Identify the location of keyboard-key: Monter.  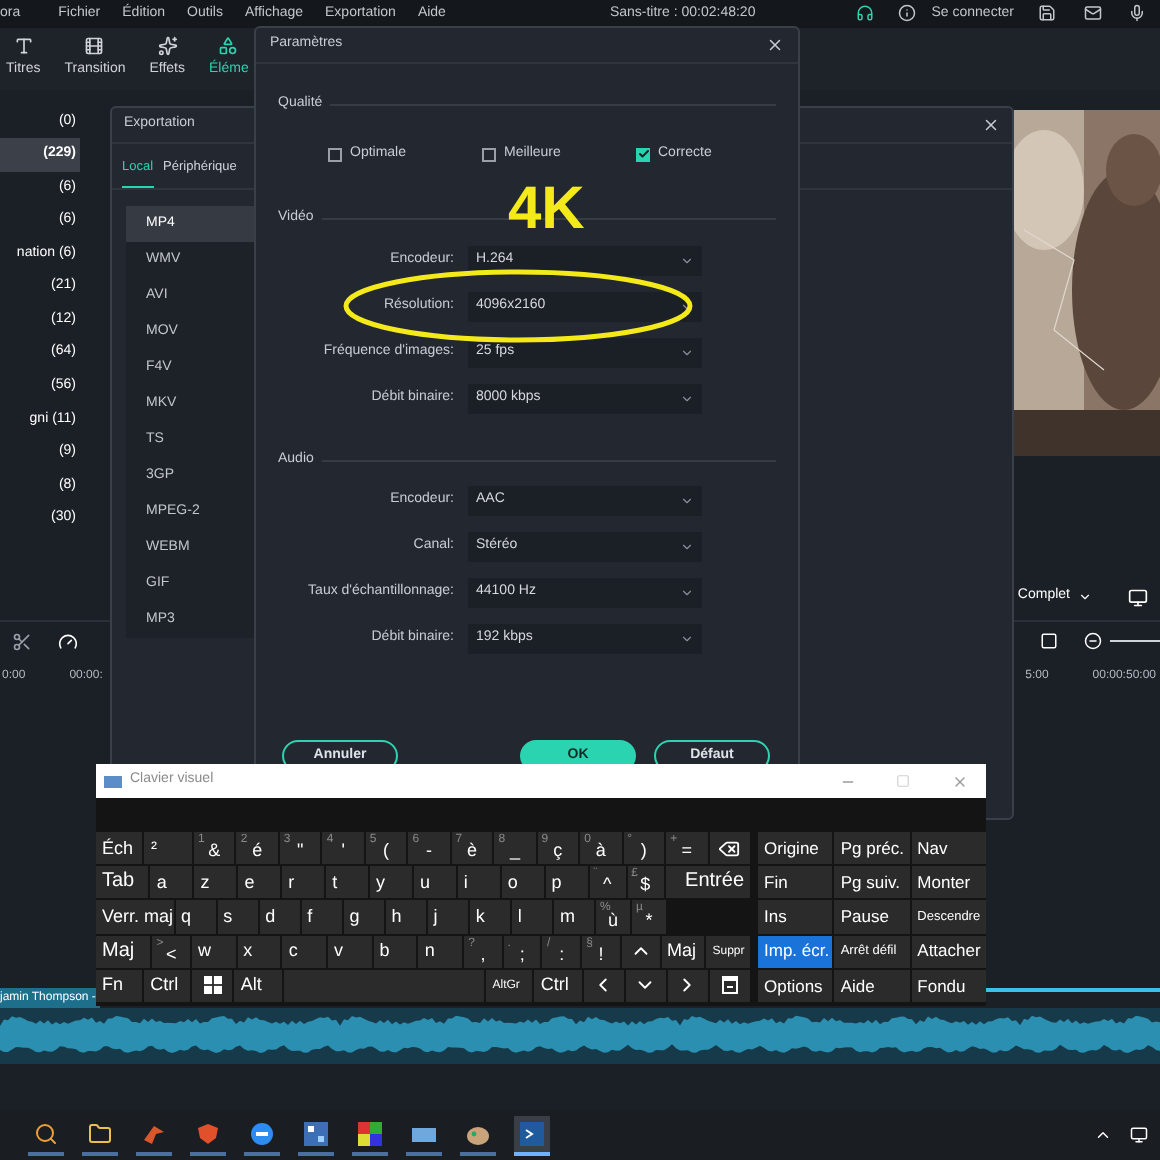
(948, 882).